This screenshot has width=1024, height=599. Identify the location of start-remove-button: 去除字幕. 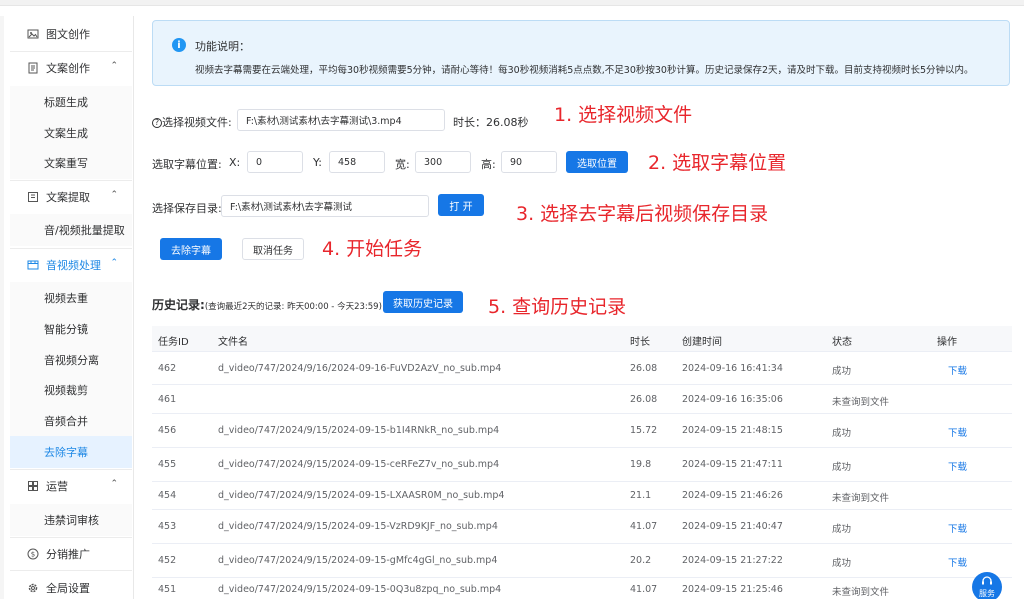
(191, 249).